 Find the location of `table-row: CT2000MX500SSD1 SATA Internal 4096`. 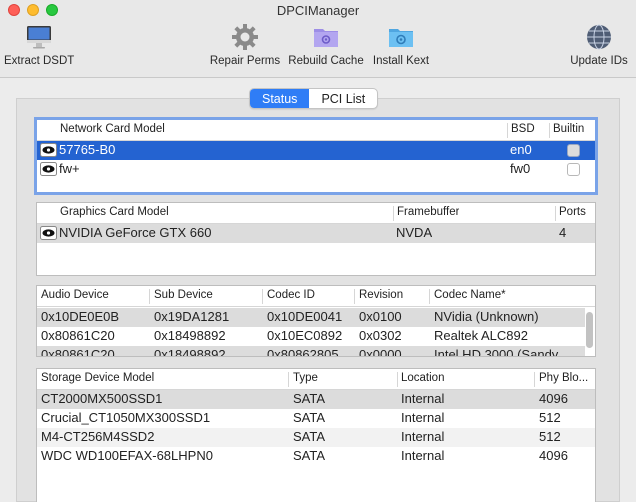

table-row: CT2000MX500SSD1 SATA Internal 4096 is located at coordinates (316, 399).